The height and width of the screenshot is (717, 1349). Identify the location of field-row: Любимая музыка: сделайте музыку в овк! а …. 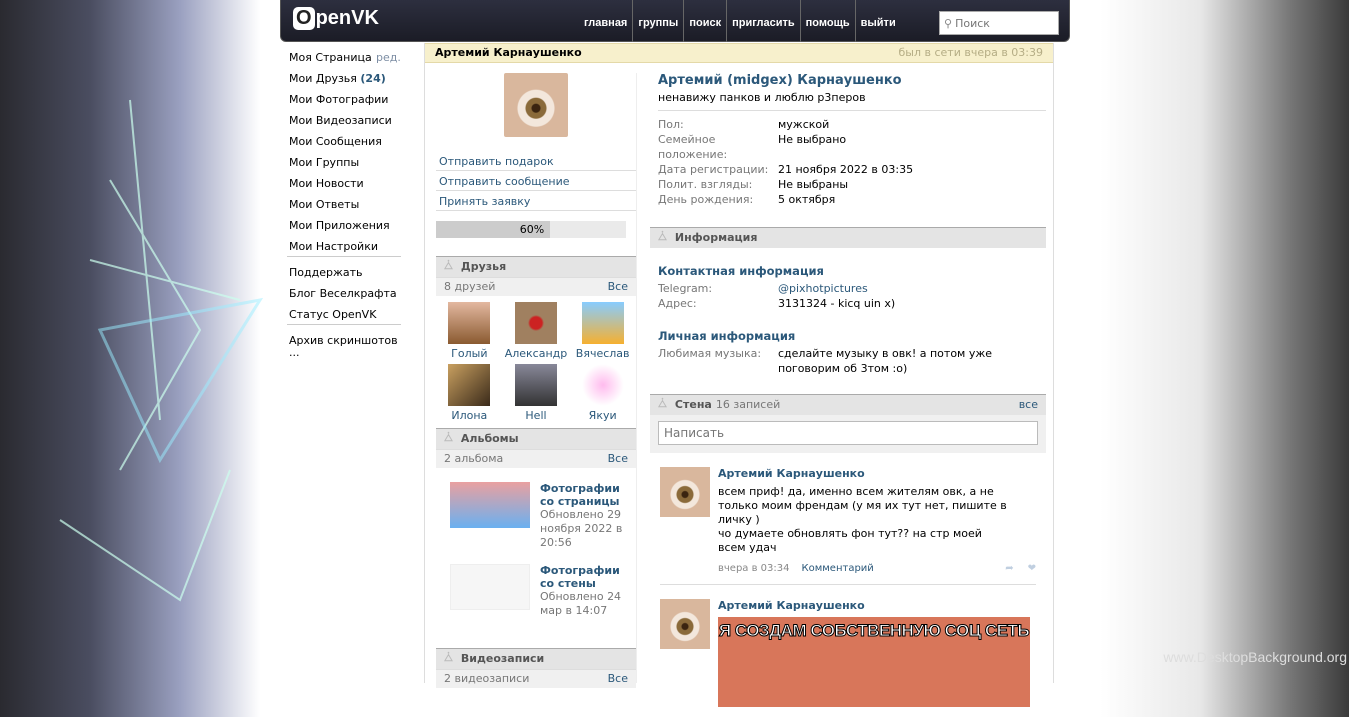
(852, 361).